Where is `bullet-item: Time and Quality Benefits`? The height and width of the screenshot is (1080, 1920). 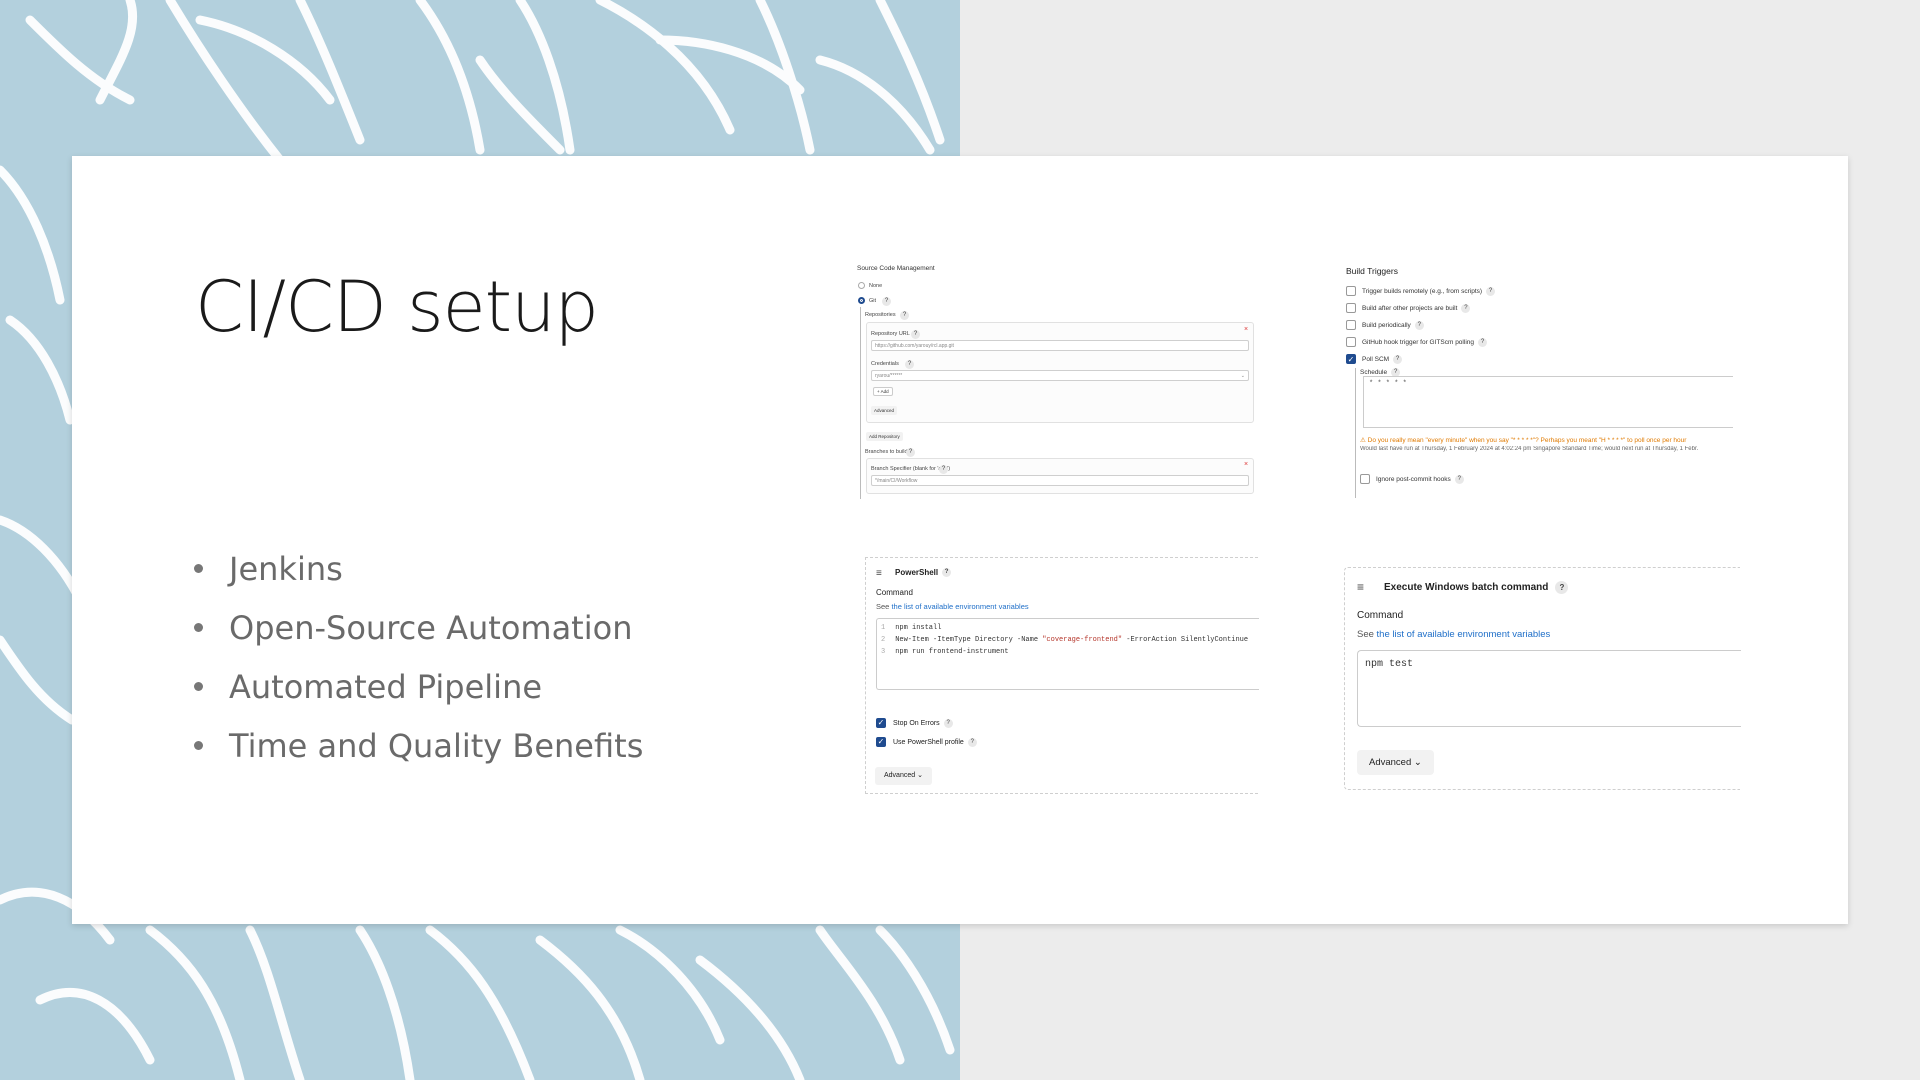 bullet-item: Time and Quality Benefits is located at coordinates (418, 745).